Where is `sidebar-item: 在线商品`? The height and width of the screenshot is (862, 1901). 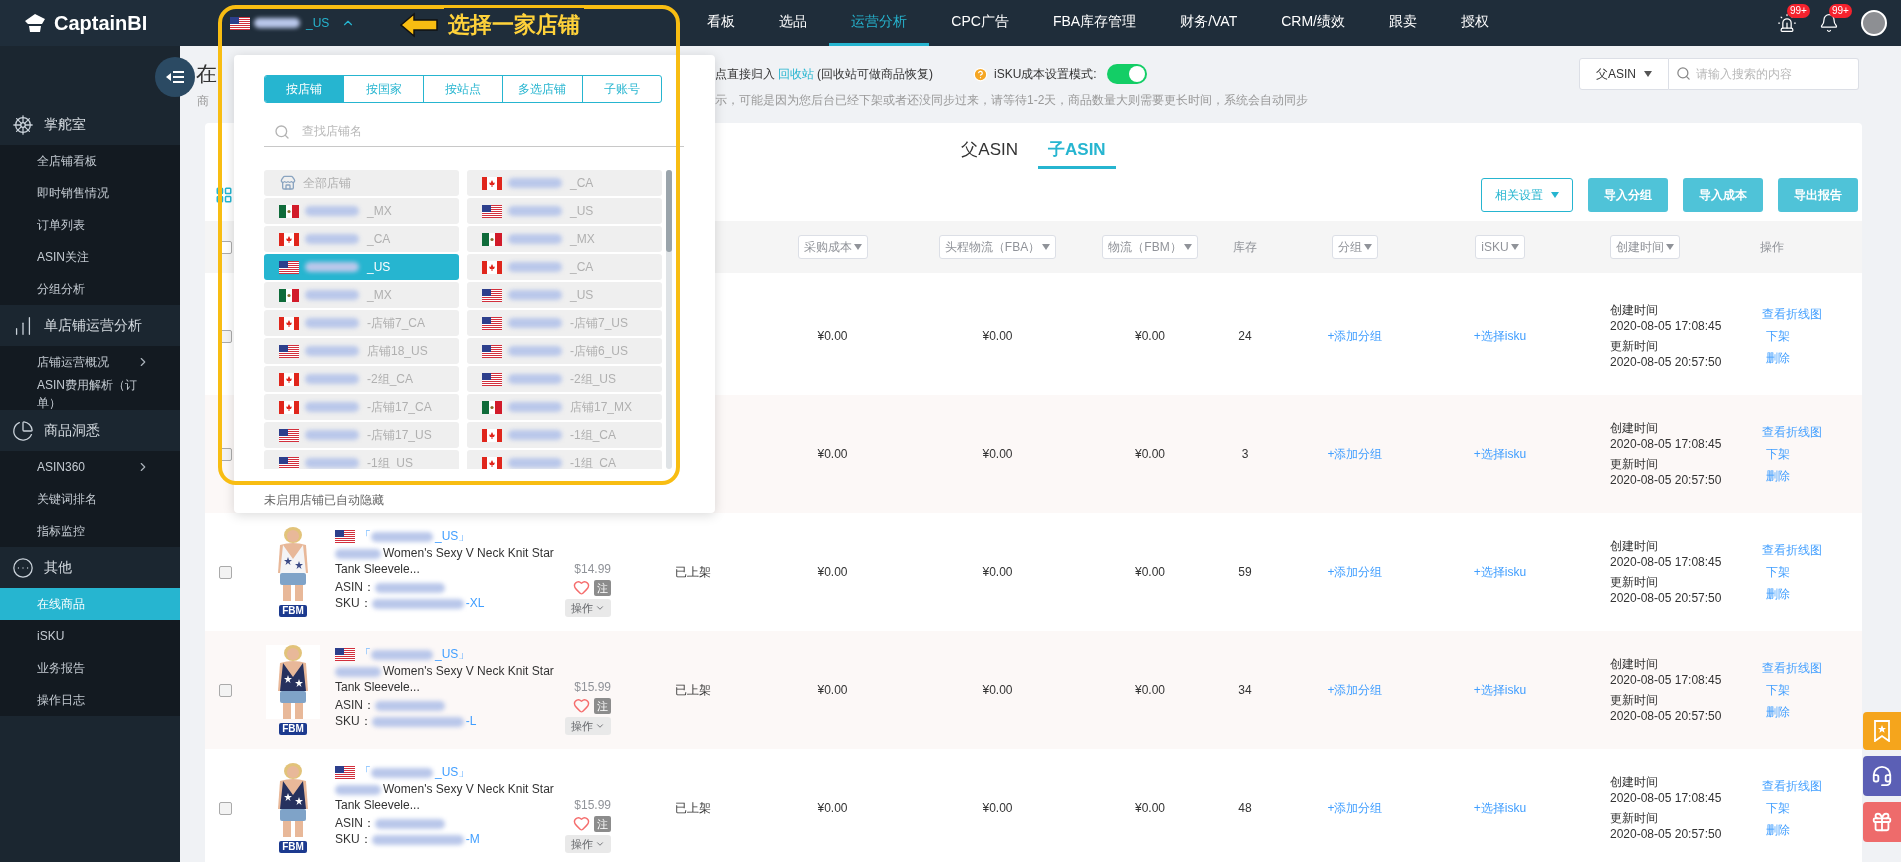 sidebar-item: 在线商品 is located at coordinates (90, 604).